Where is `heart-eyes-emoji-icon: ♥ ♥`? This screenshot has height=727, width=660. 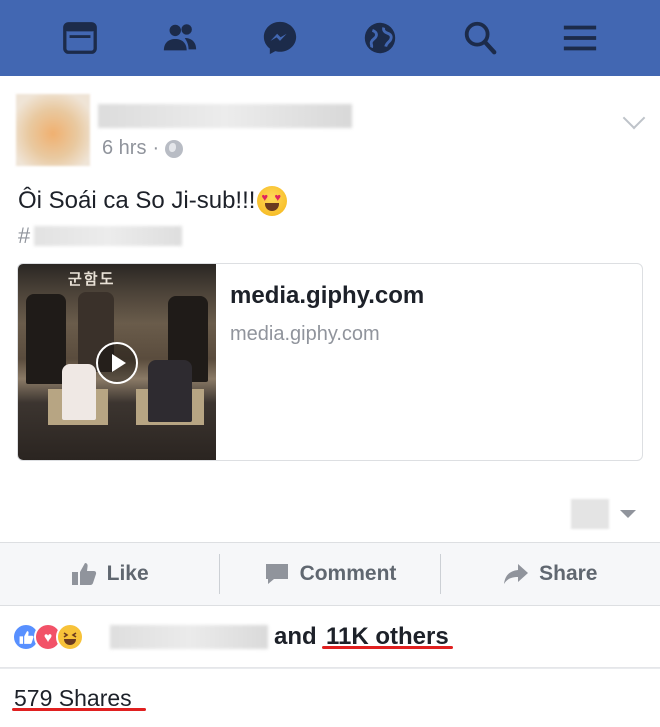 heart-eyes-emoji-icon: ♥ ♥ is located at coordinates (272, 201).